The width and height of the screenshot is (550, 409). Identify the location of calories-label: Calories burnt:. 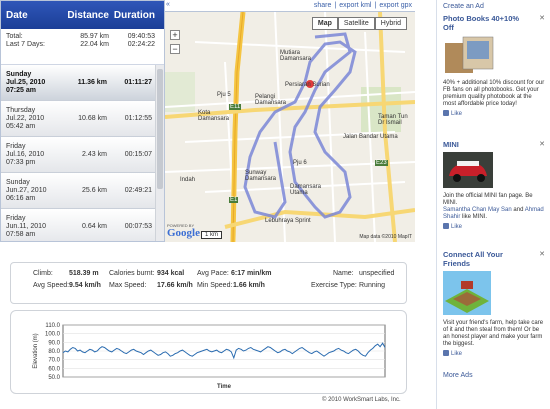
(132, 273).